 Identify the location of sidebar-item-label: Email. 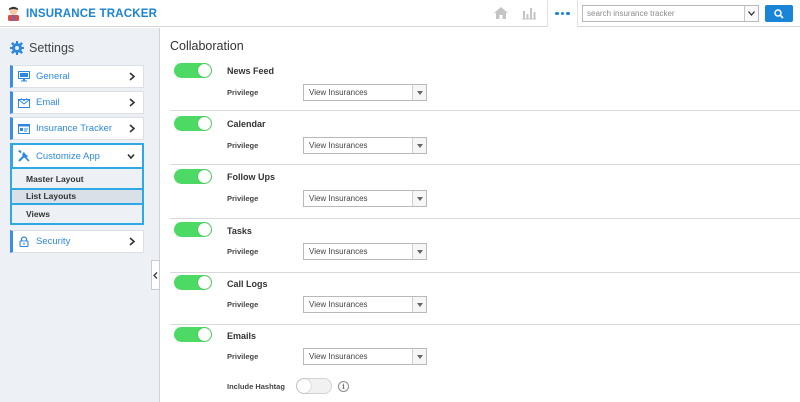
(48, 102).